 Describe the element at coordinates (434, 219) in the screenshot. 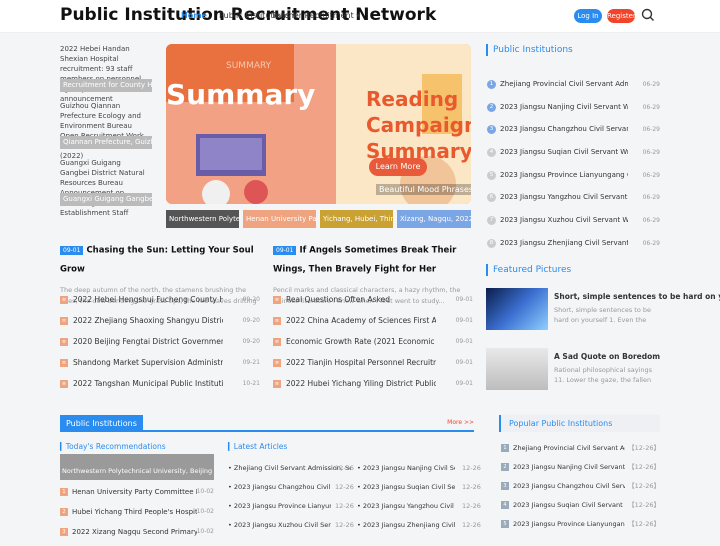

I see `banner-tab: Xizang, Nagqu, 2022` at that location.